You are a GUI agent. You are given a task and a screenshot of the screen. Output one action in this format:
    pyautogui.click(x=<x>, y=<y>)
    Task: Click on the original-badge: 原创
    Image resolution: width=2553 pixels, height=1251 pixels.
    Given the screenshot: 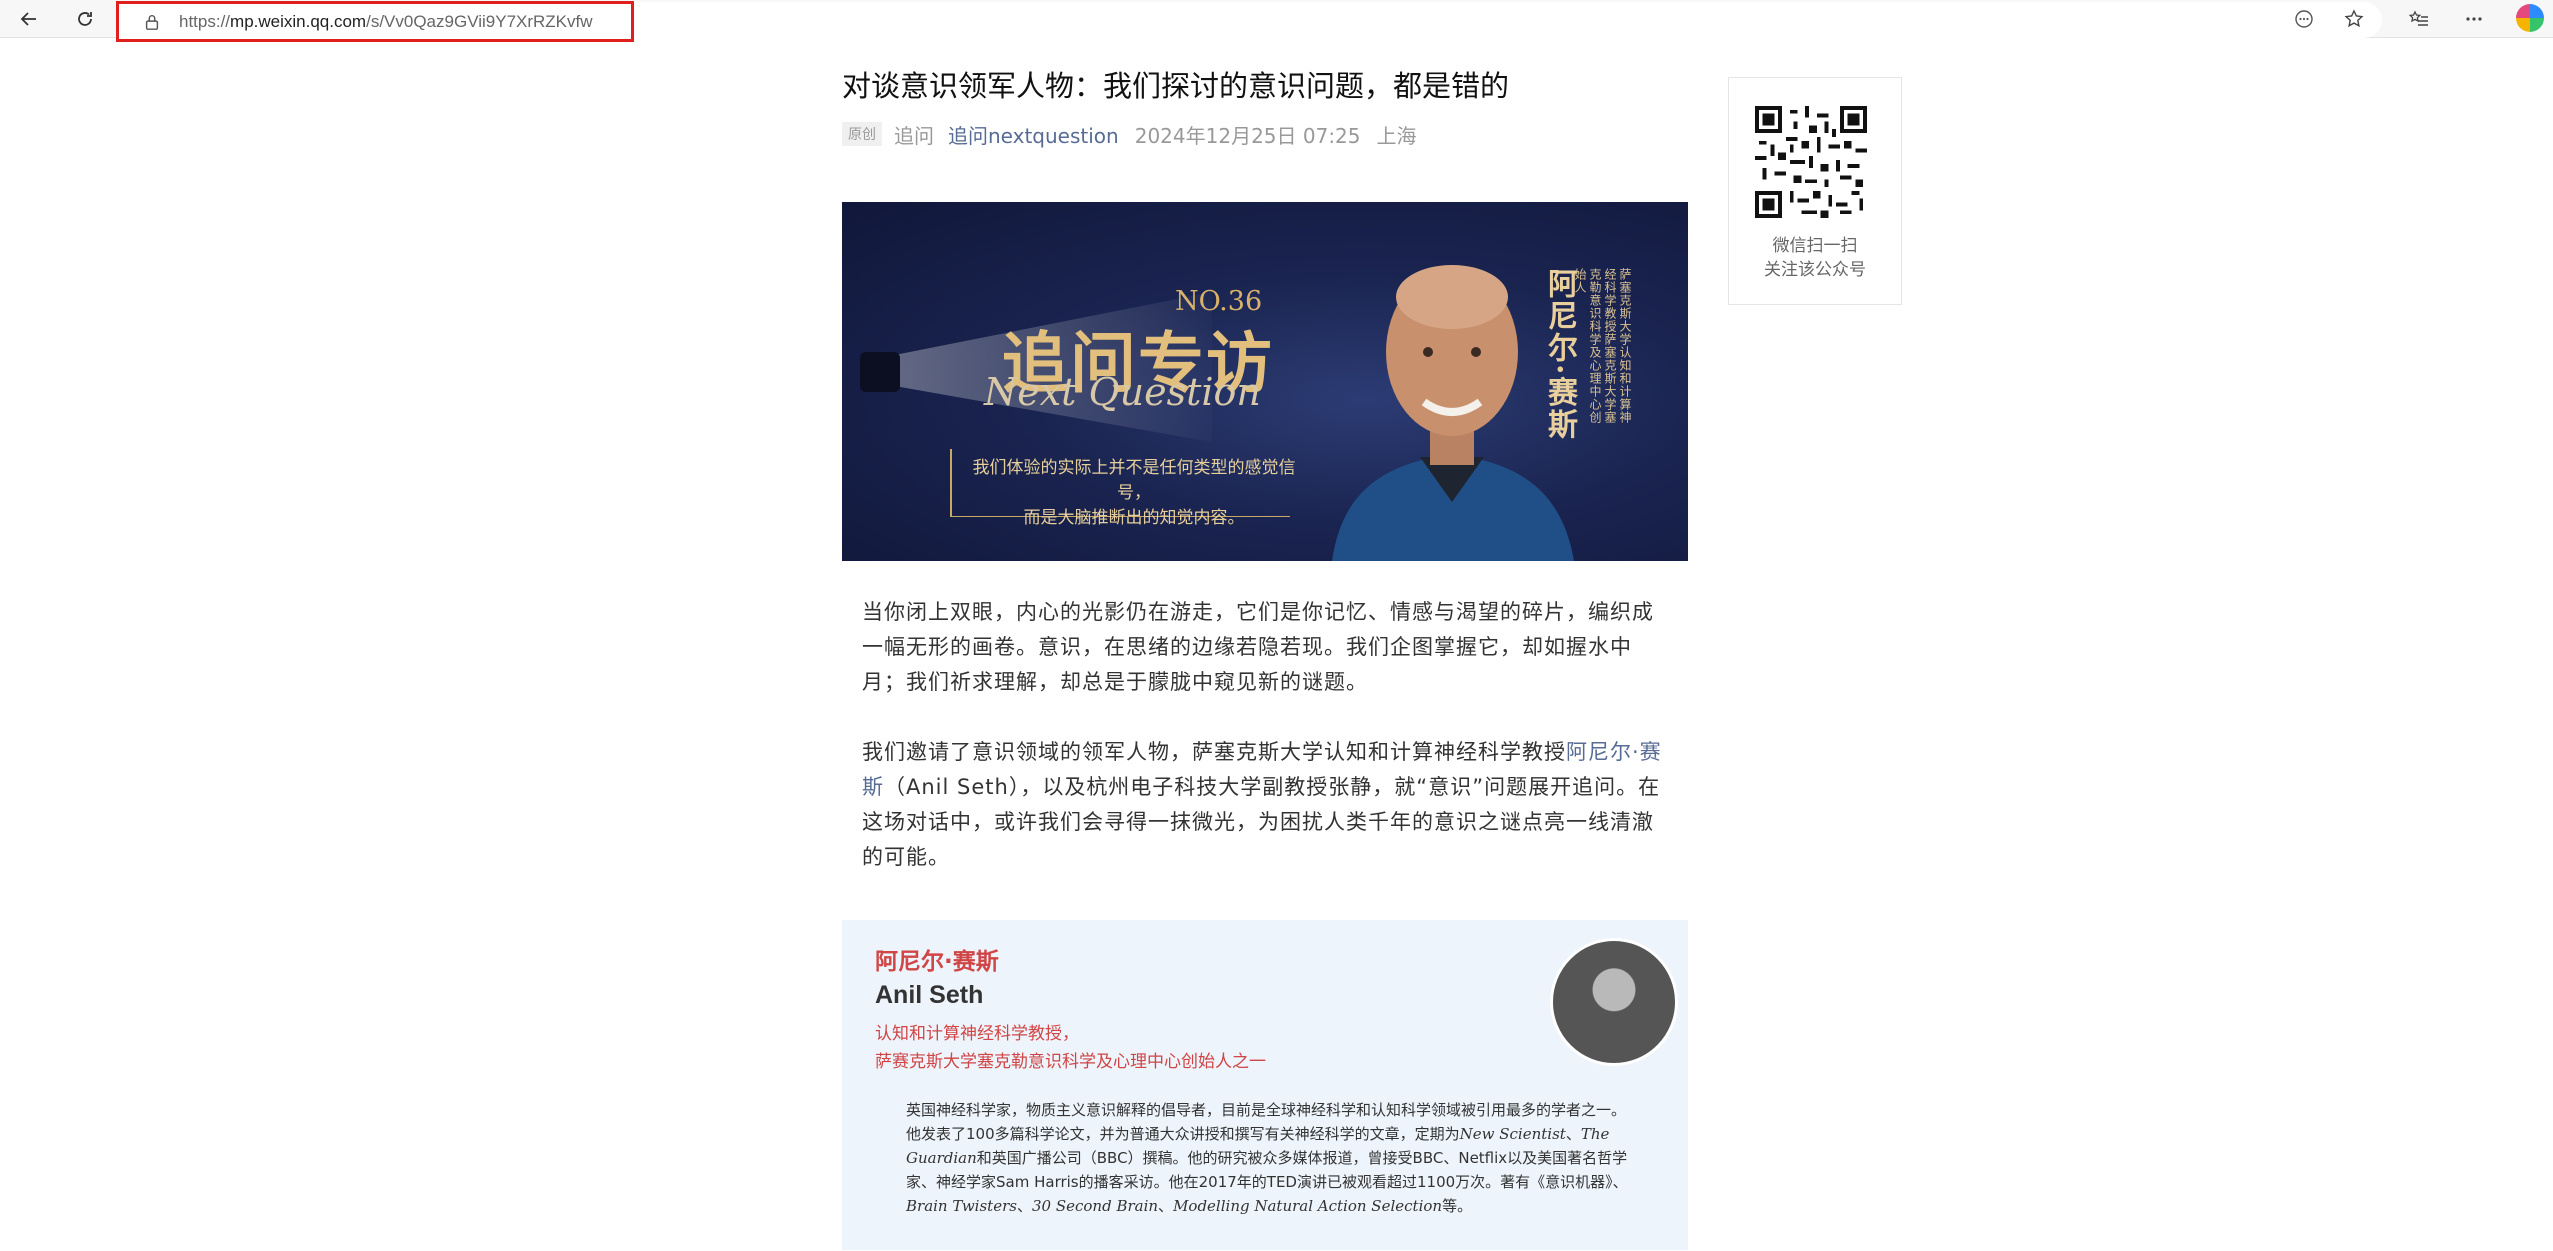 What is the action you would take?
    pyautogui.click(x=862, y=134)
    